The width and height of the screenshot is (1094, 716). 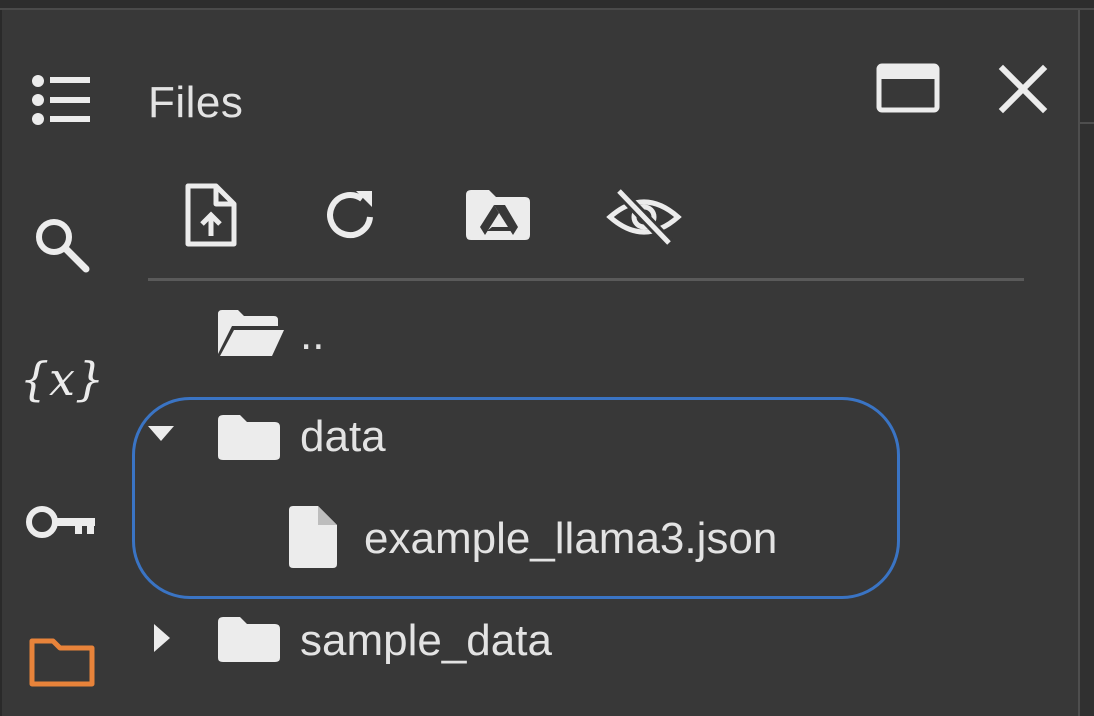 What do you see at coordinates (250, 335) in the screenshot?
I see `folder-open-icon` at bounding box center [250, 335].